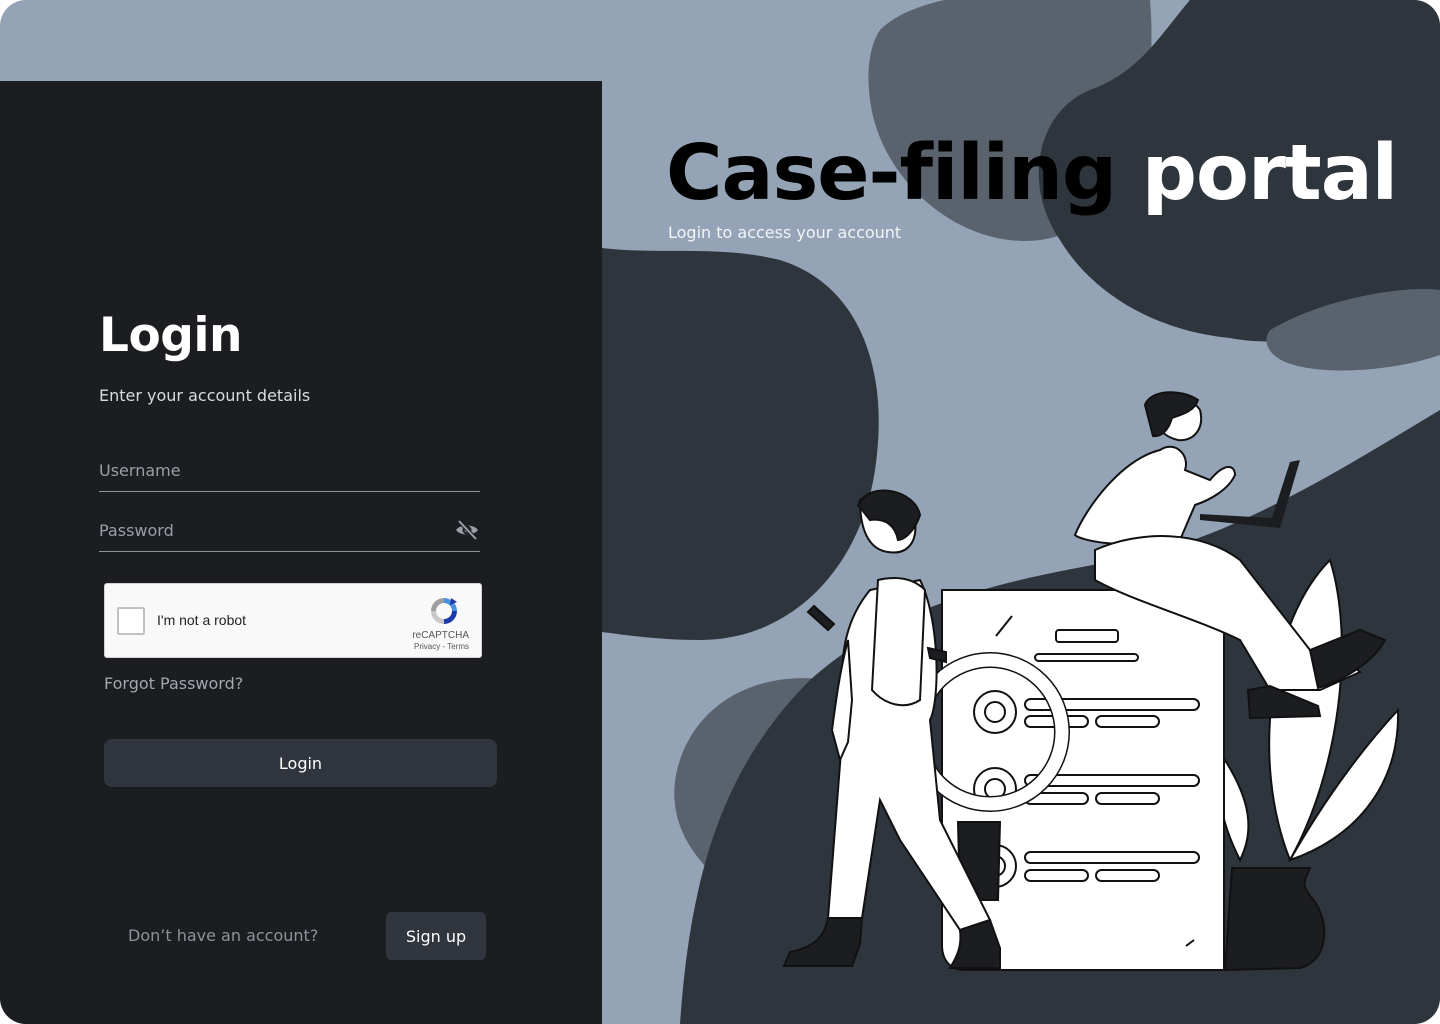 The height and width of the screenshot is (1024, 1440). I want to click on recaptcha-privacy-link: Privacy, so click(427, 646).